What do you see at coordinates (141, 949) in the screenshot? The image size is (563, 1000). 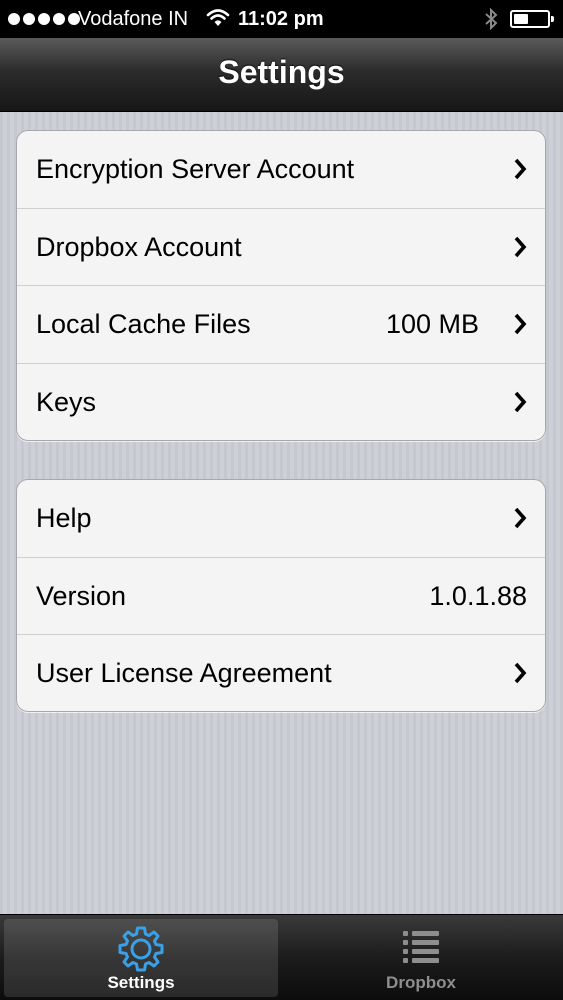 I see `gear-icon` at bounding box center [141, 949].